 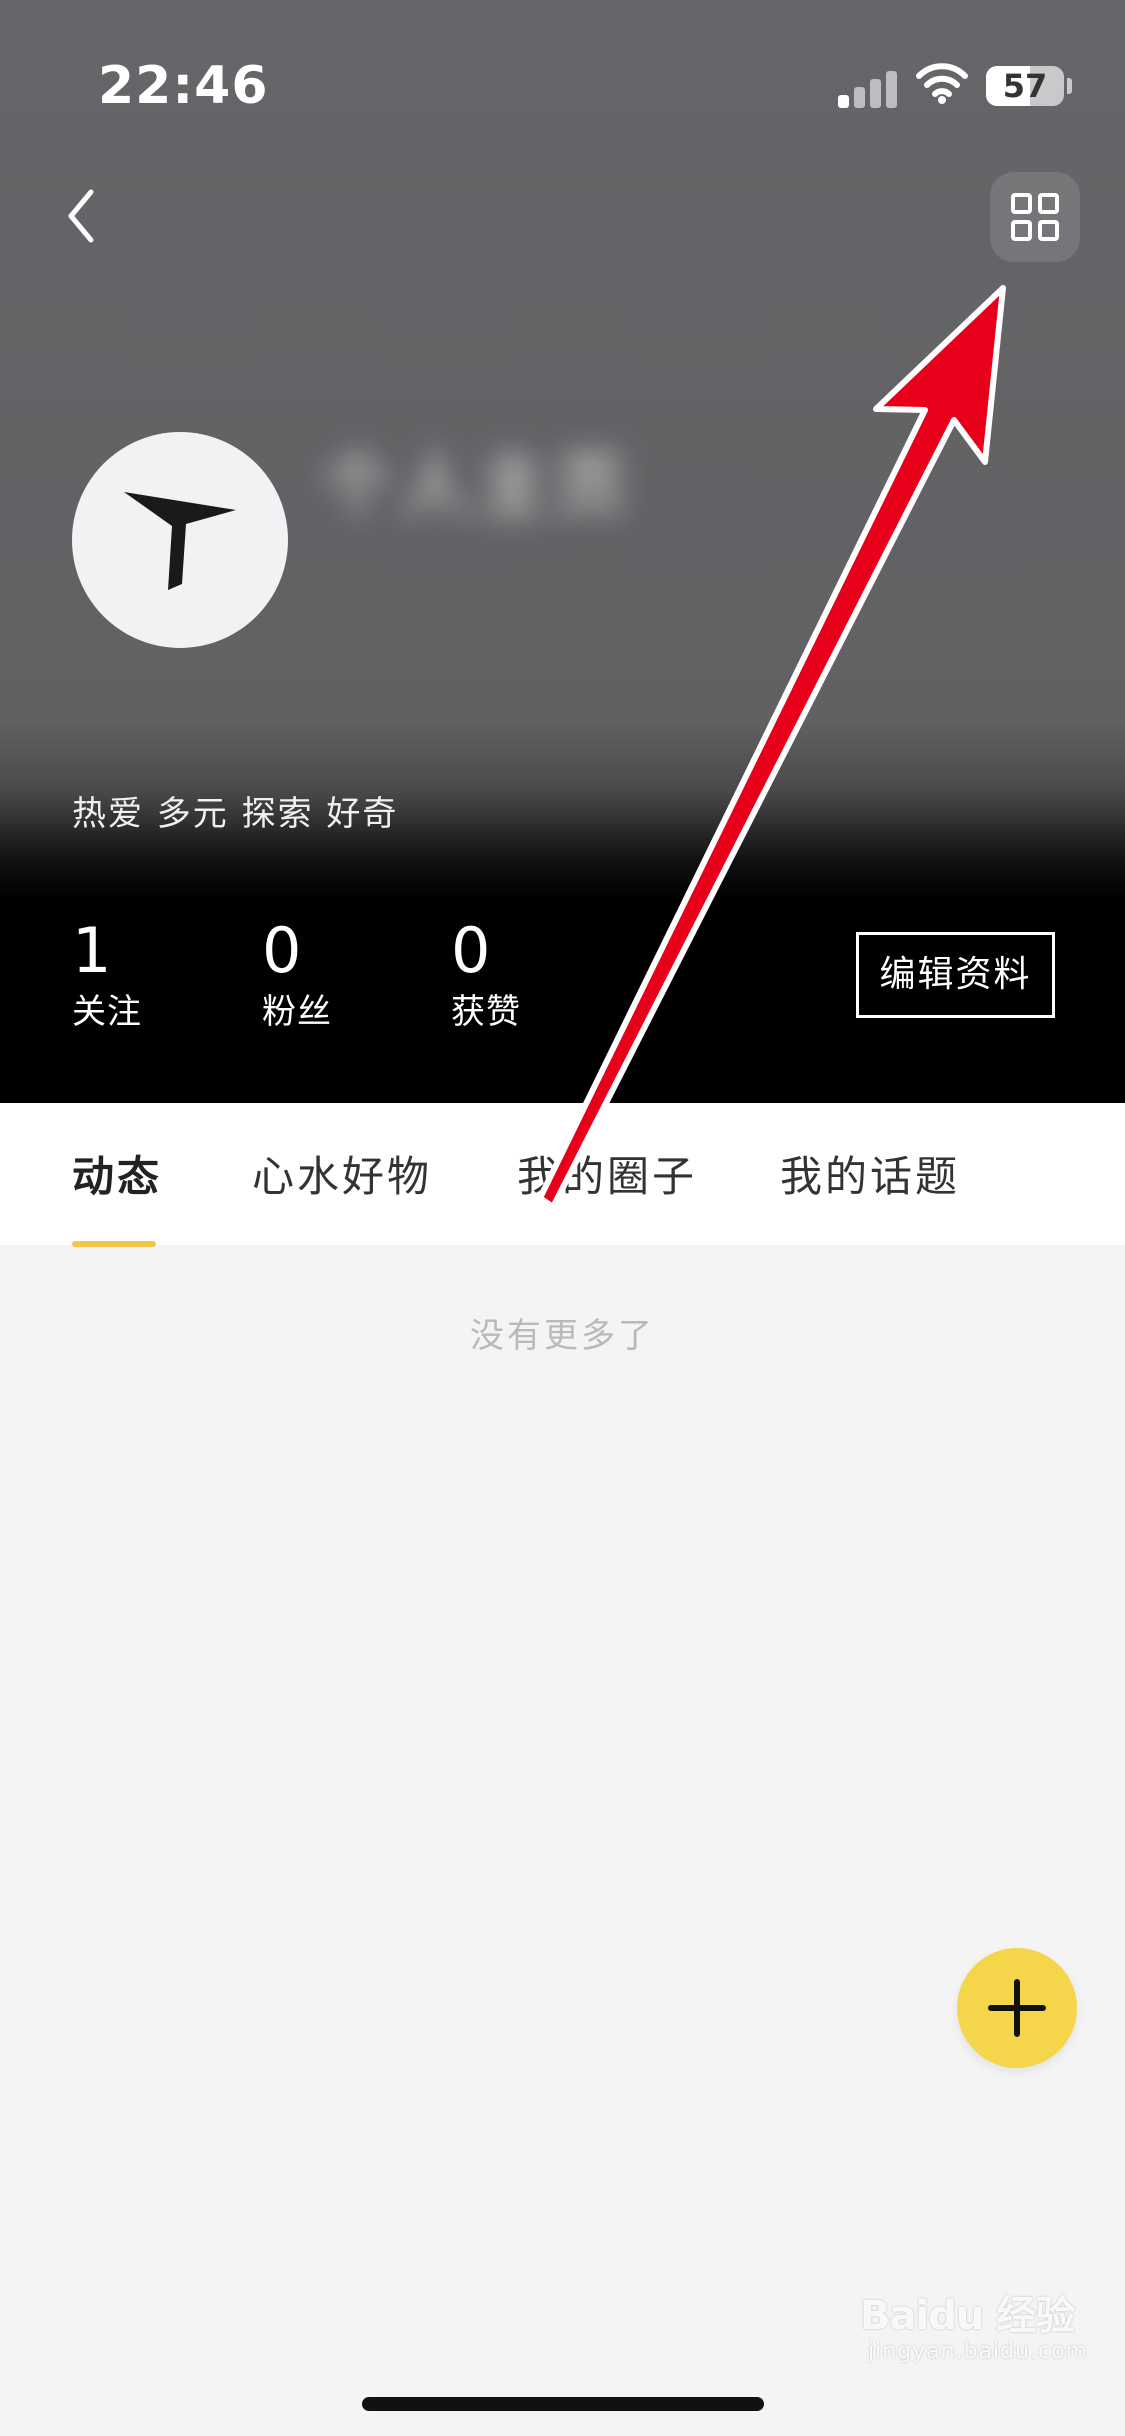 What do you see at coordinates (607, 1173) in the screenshot?
I see `tab-my-circles: 我的圈子` at bounding box center [607, 1173].